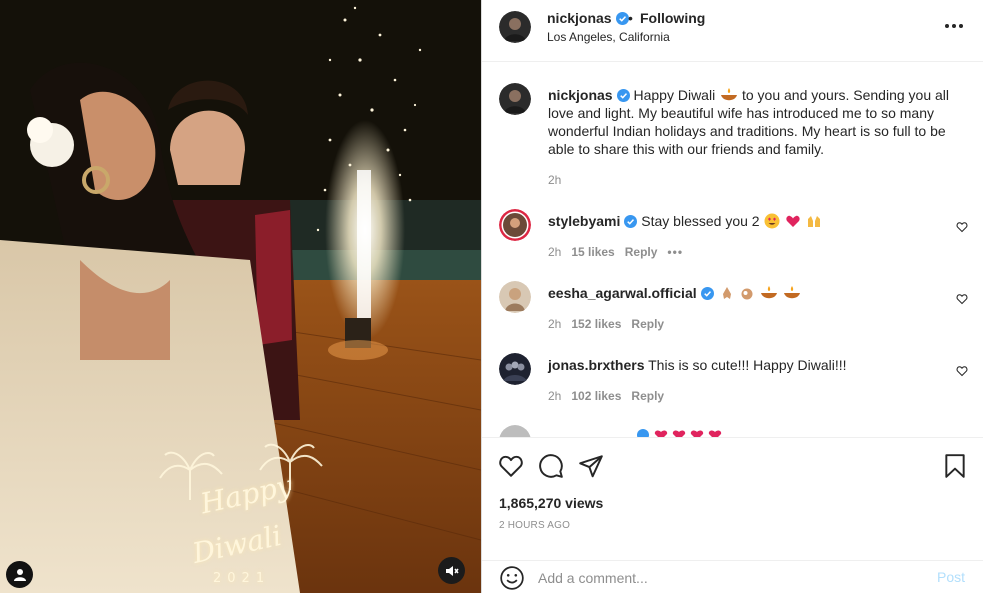 The height and width of the screenshot is (594, 983). What do you see at coordinates (515, 99) in the screenshot?
I see `caption-avatar` at bounding box center [515, 99].